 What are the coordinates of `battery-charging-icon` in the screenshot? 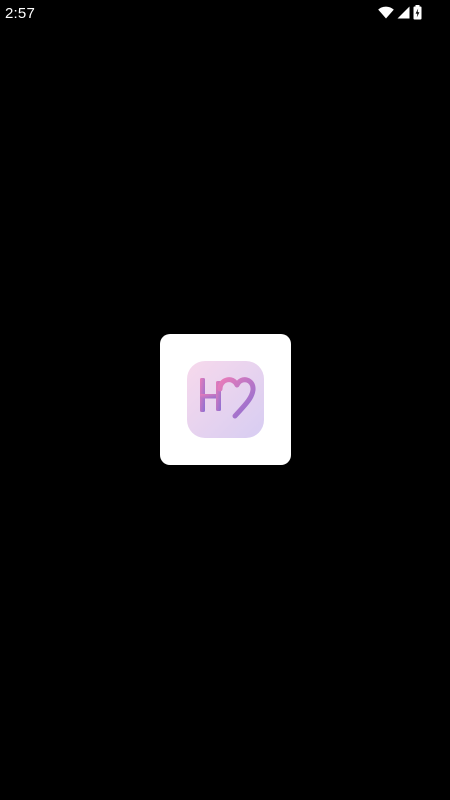 It's located at (417, 12).